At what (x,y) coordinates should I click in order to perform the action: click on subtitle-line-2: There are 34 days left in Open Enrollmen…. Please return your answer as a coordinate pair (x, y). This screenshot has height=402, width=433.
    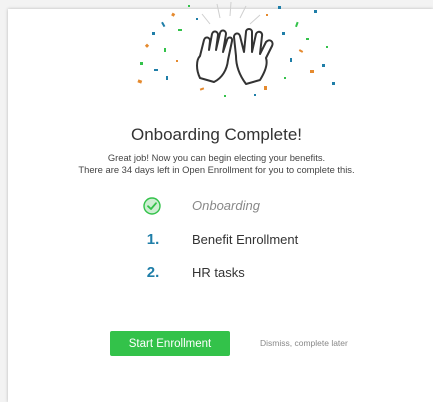
    Looking at the image, I should click on (216, 169).